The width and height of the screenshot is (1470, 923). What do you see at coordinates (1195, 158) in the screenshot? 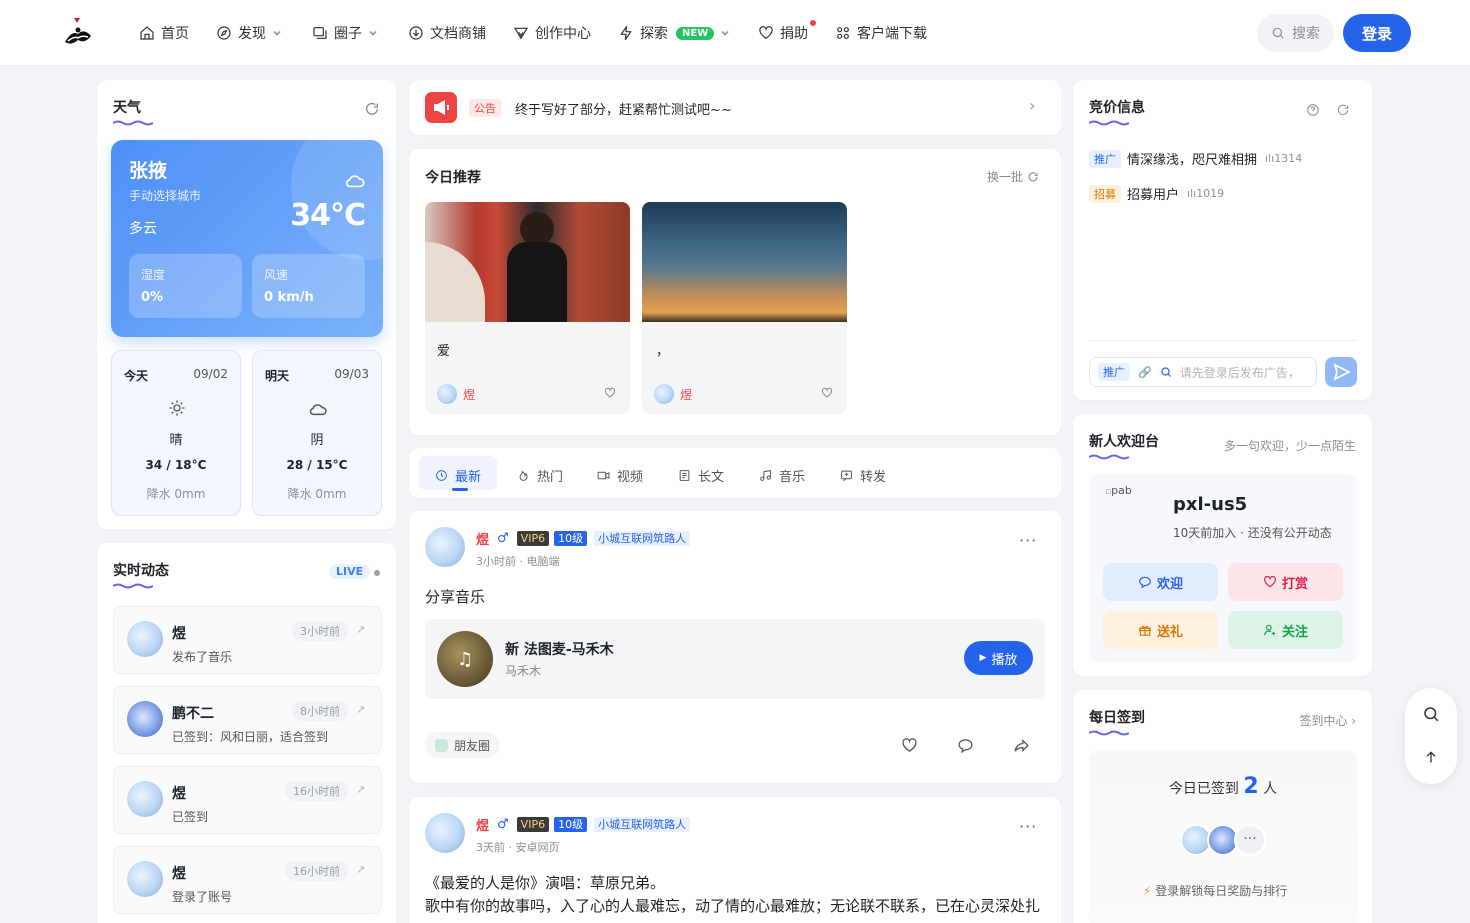
I see `ad-item: 推广 情深缘浅，咫尺难相拥 ılı1314` at bounding box center [1195, 158].